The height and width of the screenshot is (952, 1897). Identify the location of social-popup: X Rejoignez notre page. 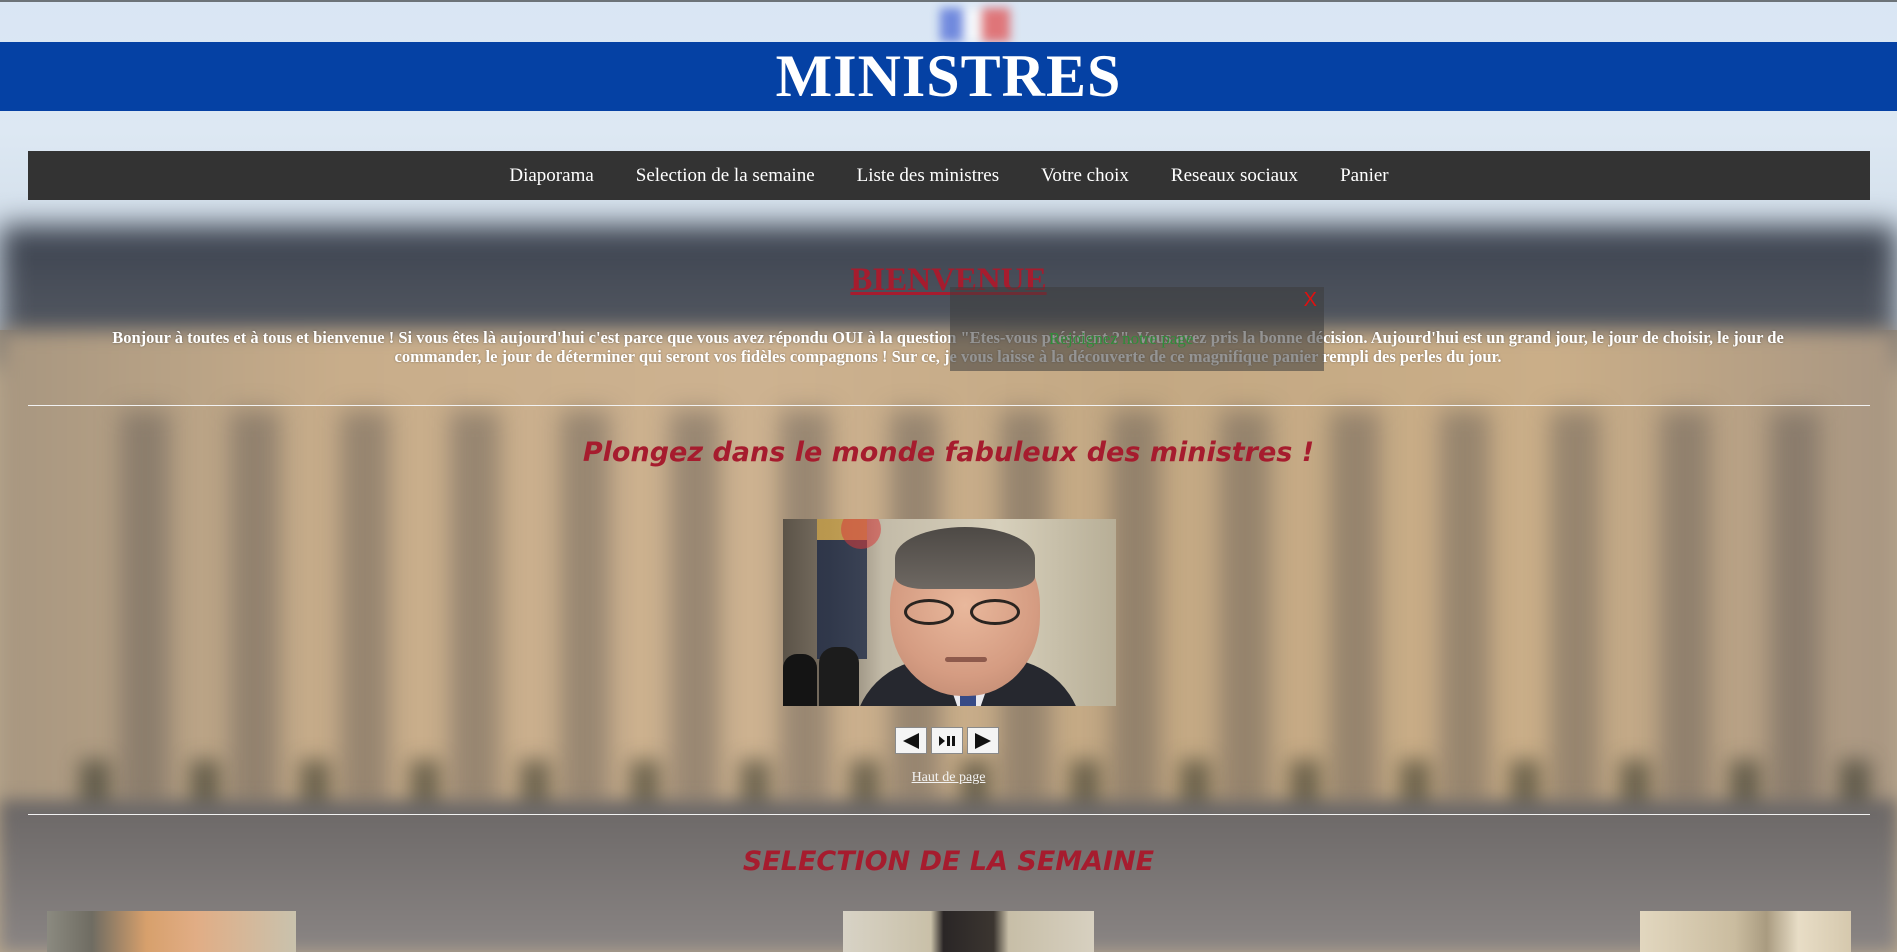
(1137, 329).